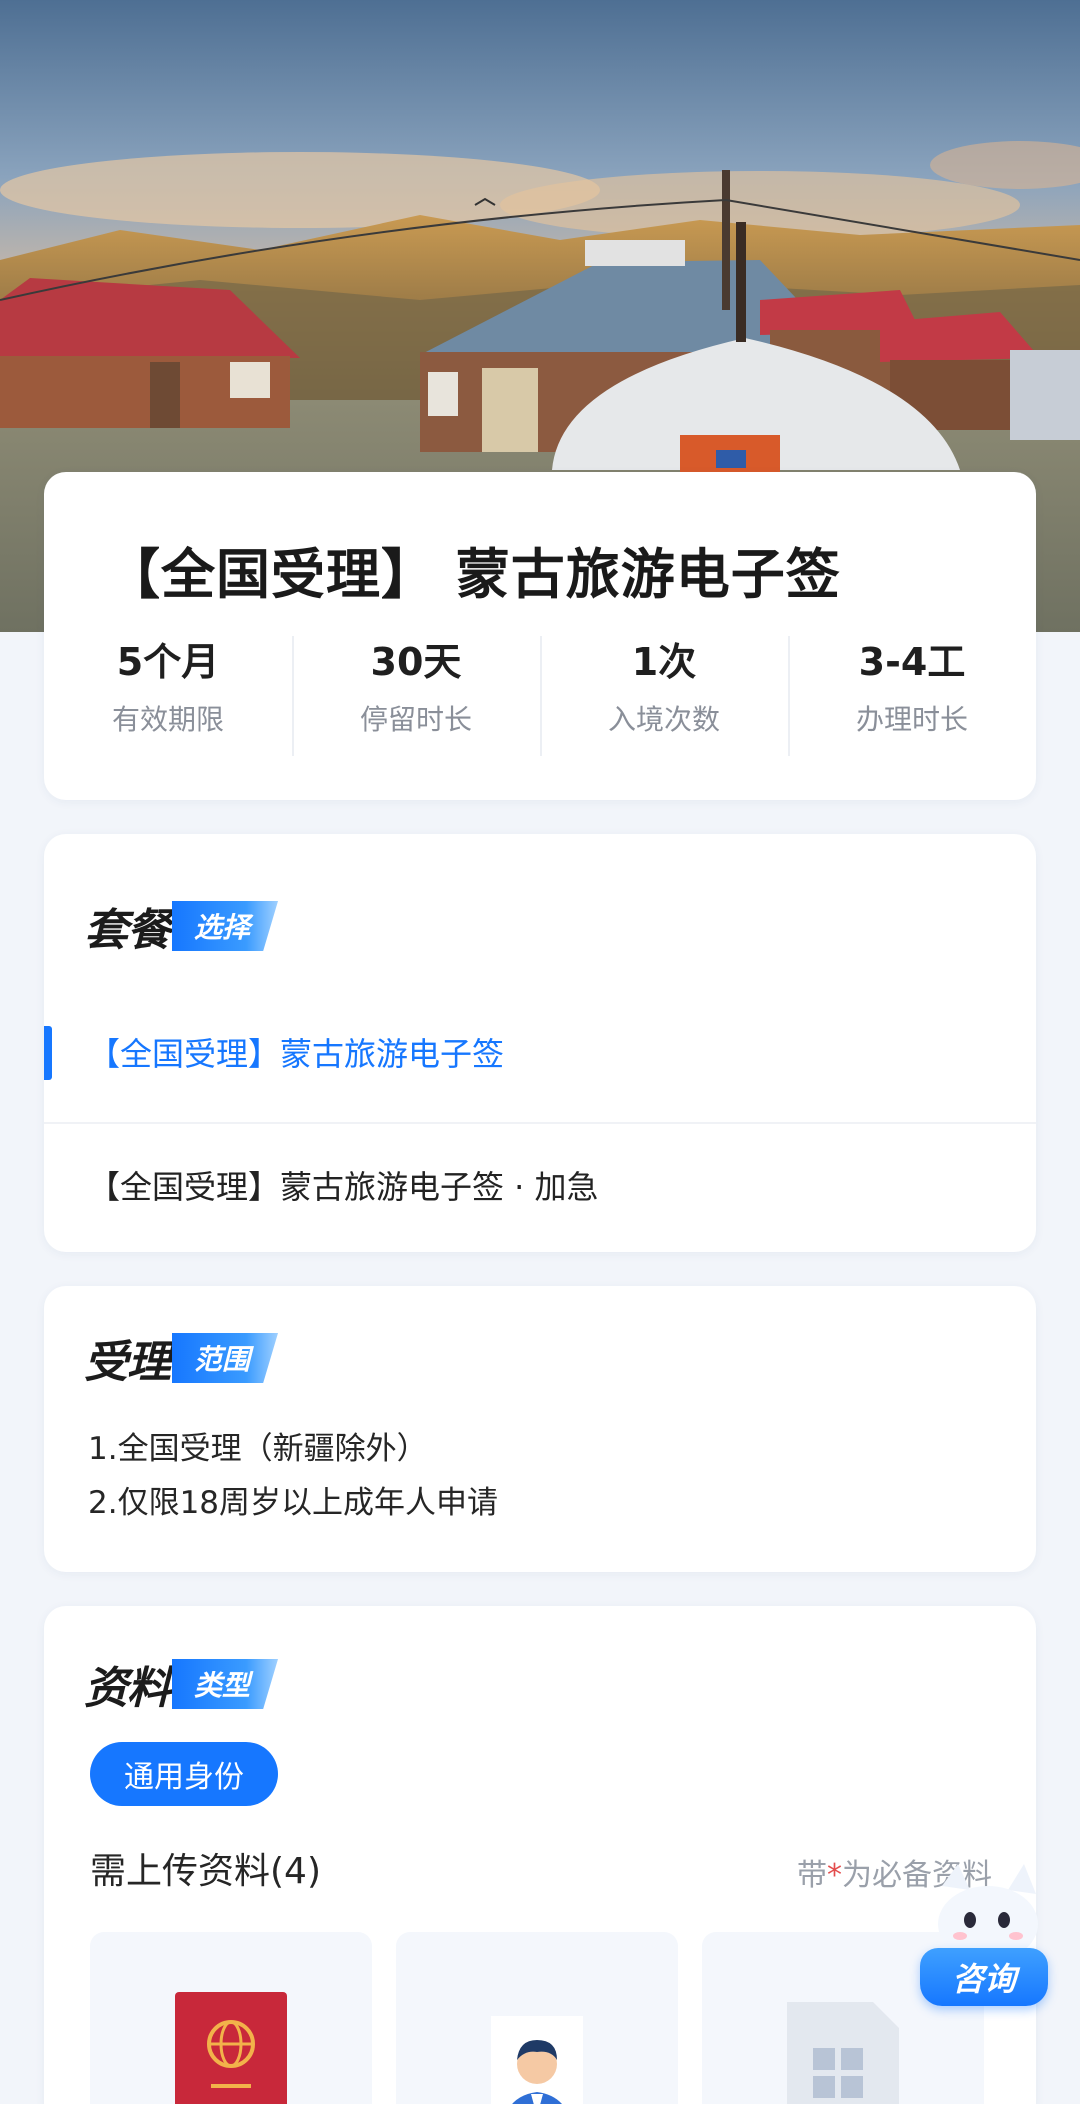  I want to click on product-title: 【全国受理】 蒙古旅游电子签, so click(473, 574).